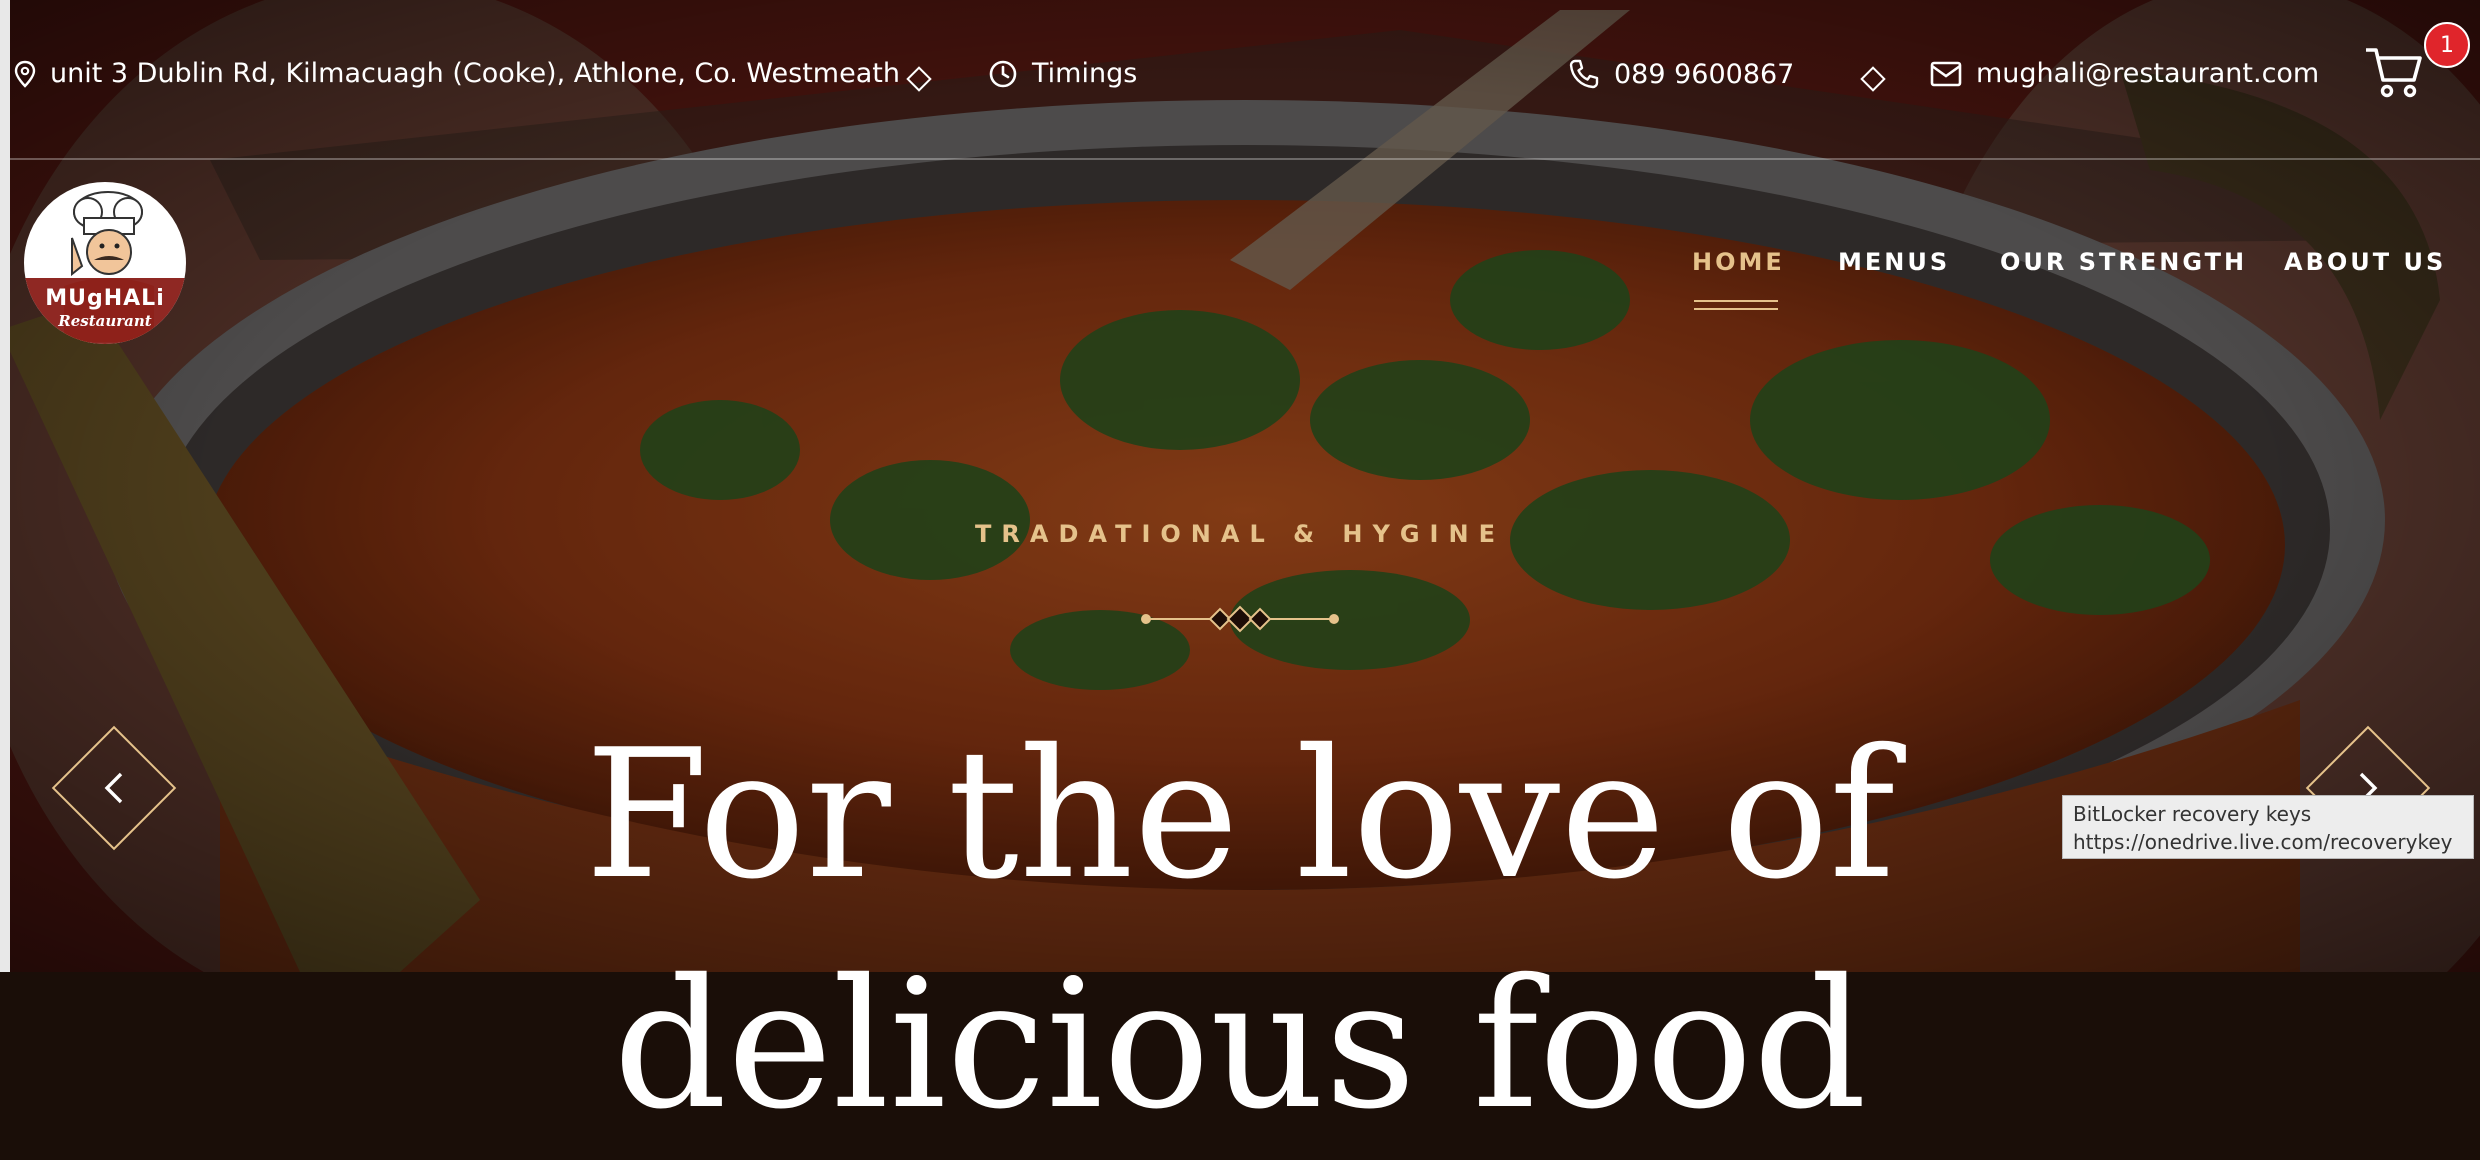 The width and height of the screenshot is (2480, 1160). Describe the element at coordinates (2365, 262) in the screenshot. I see `nav-item-about-us: ABOUT US` at that location.